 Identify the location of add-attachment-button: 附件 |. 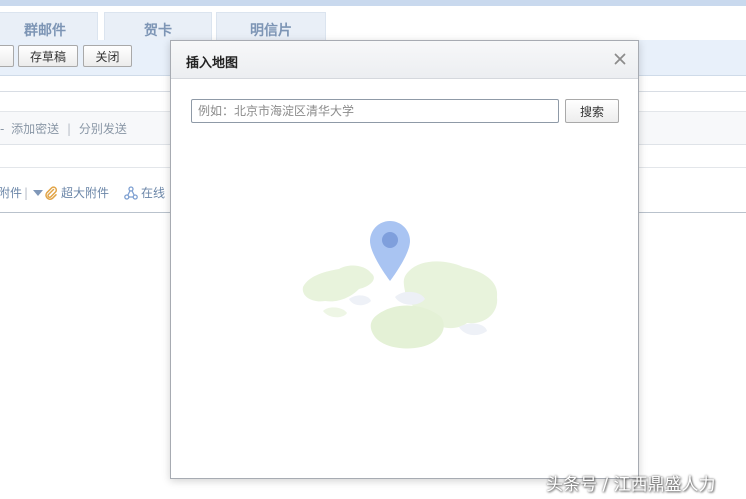
(22, 192).